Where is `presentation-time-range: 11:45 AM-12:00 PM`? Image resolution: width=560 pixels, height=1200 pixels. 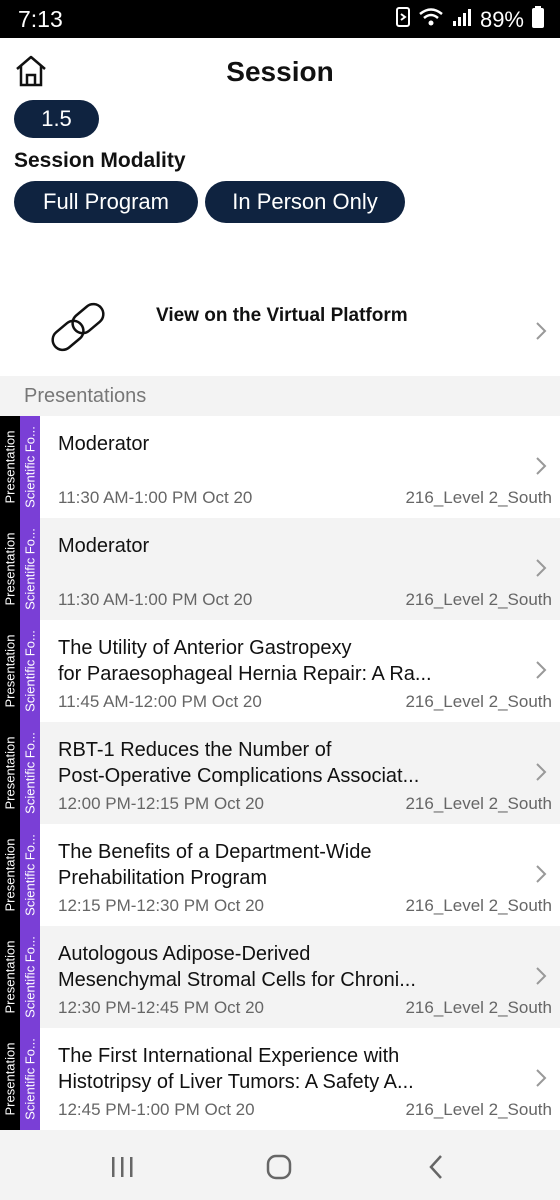 presentation-time-range: 11:45 AM-12:00 PM is located at coordinates (132, 701).